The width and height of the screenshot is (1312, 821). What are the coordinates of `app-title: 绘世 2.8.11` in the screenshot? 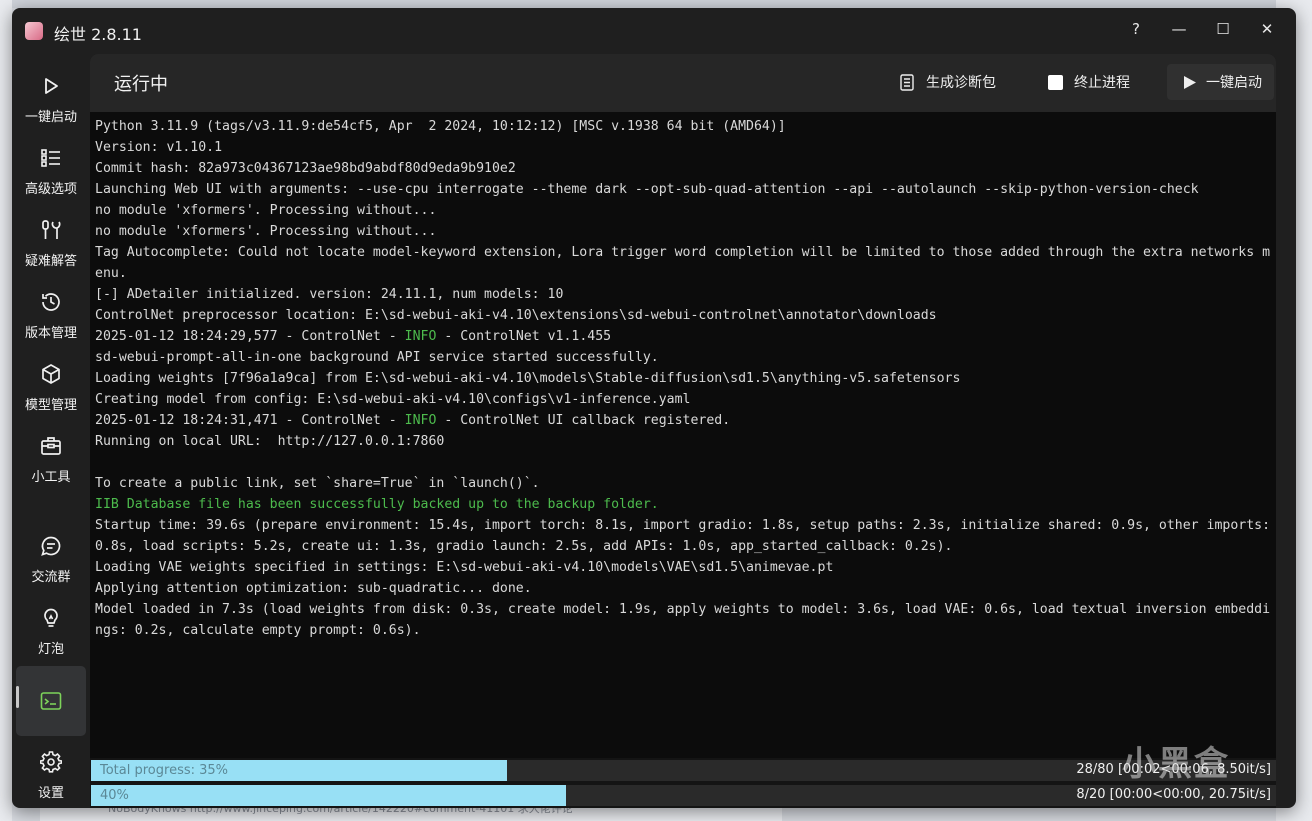 It's located at (98, 34).